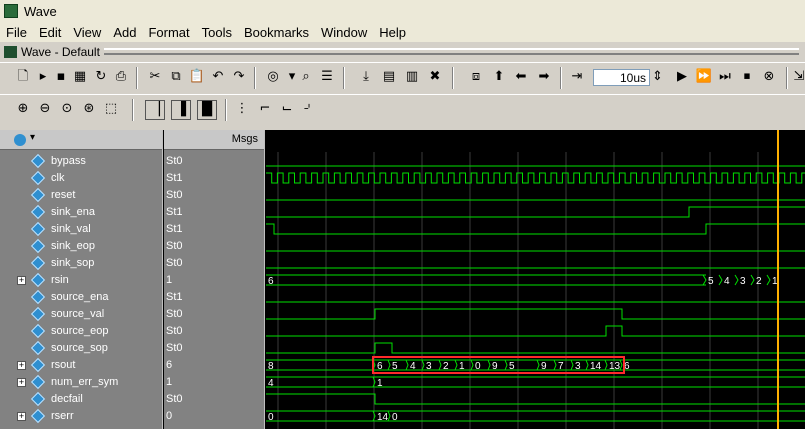 This screenshot has height=429, width=805. I want to click on signal-row-source_val: source_val, so click(81, 314).